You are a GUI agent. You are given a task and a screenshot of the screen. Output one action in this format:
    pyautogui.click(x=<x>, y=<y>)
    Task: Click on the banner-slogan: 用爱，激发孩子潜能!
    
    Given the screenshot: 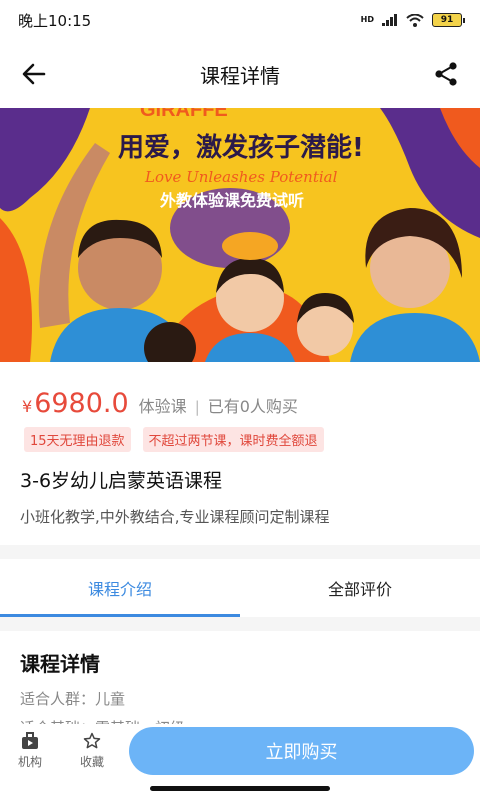 What is the action you would take?
    pyautogui.click(x=241, y=147)
    